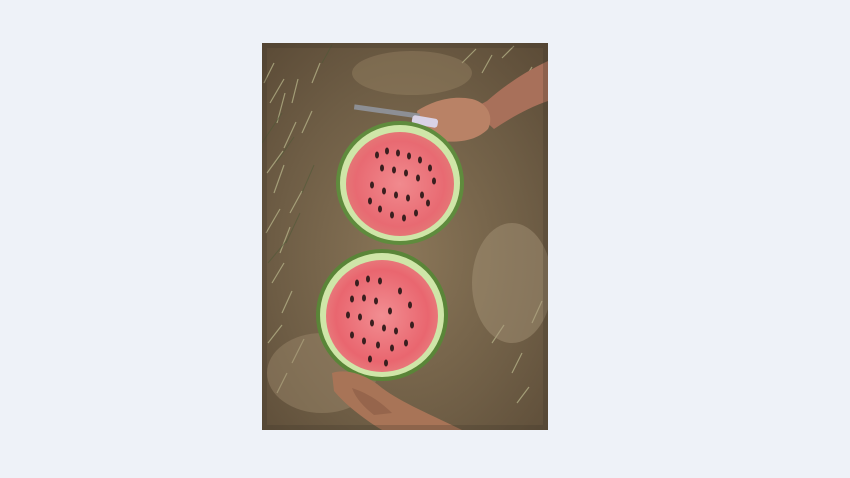 This screenshot has width=850, height=478. What do you see at coordinates (400, 183) in the screenshot?
I see `watermelon-half-upper` at bounding box center [400, 183].